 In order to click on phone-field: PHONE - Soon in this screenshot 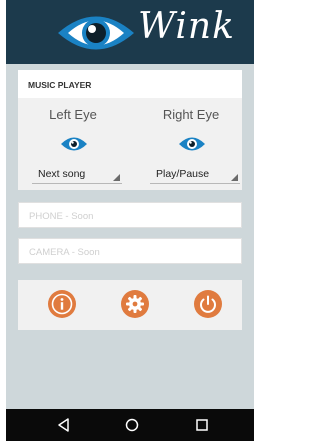, I will do `click(130, 215)`.